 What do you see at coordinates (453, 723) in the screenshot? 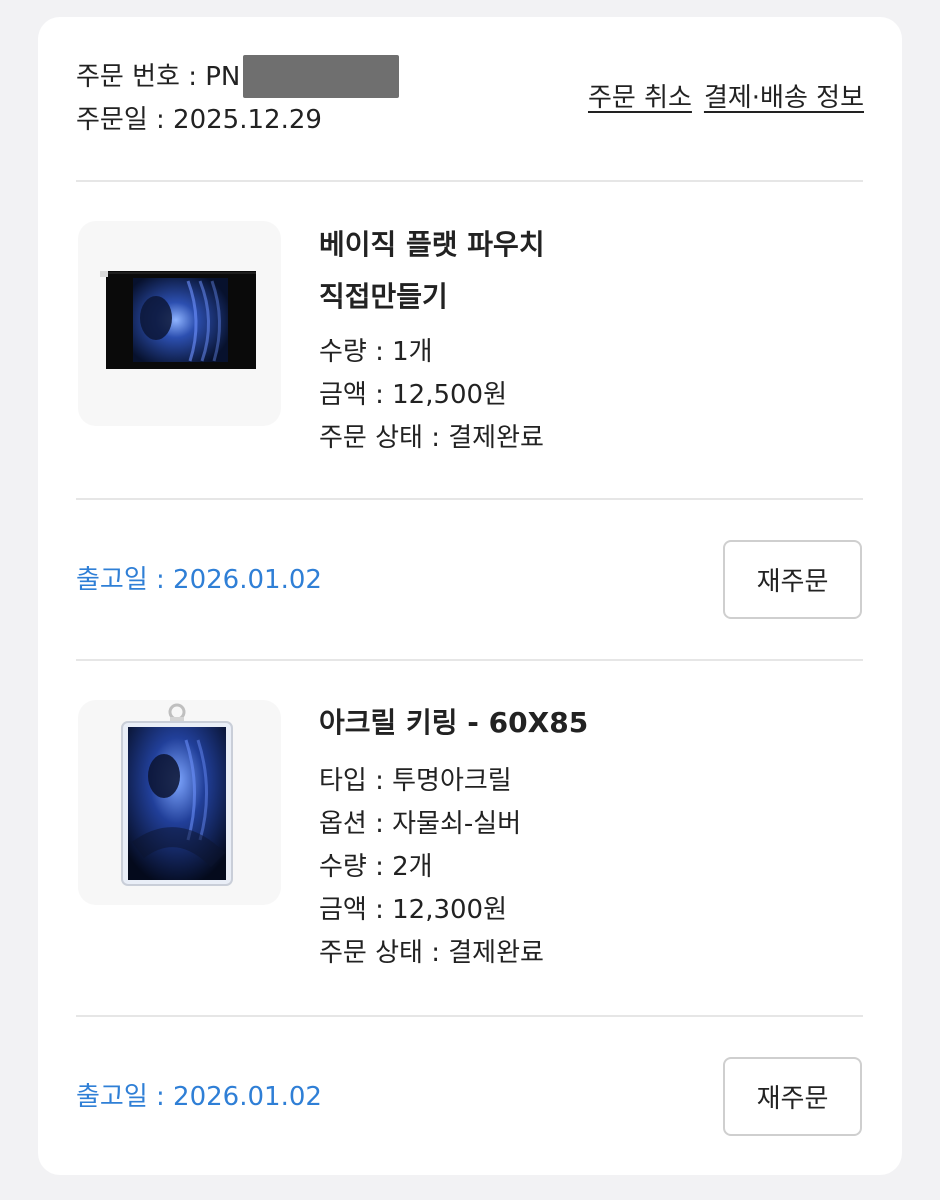
I see `product-name: 아크릴 키링 - 60X85` at bounding box center [453, 723].